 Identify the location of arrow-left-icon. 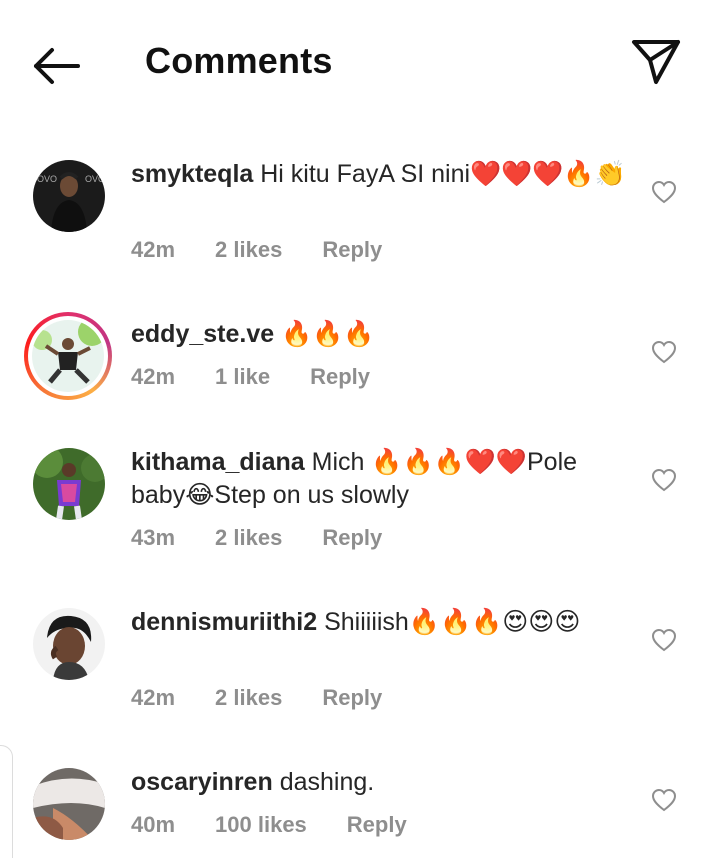
(57, 66).